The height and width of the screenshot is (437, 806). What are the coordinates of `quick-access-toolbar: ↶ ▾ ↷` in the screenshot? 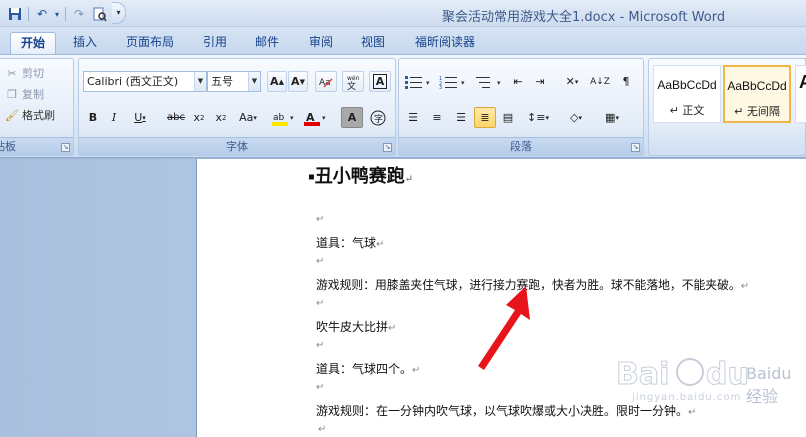 It's located at (57, 14).